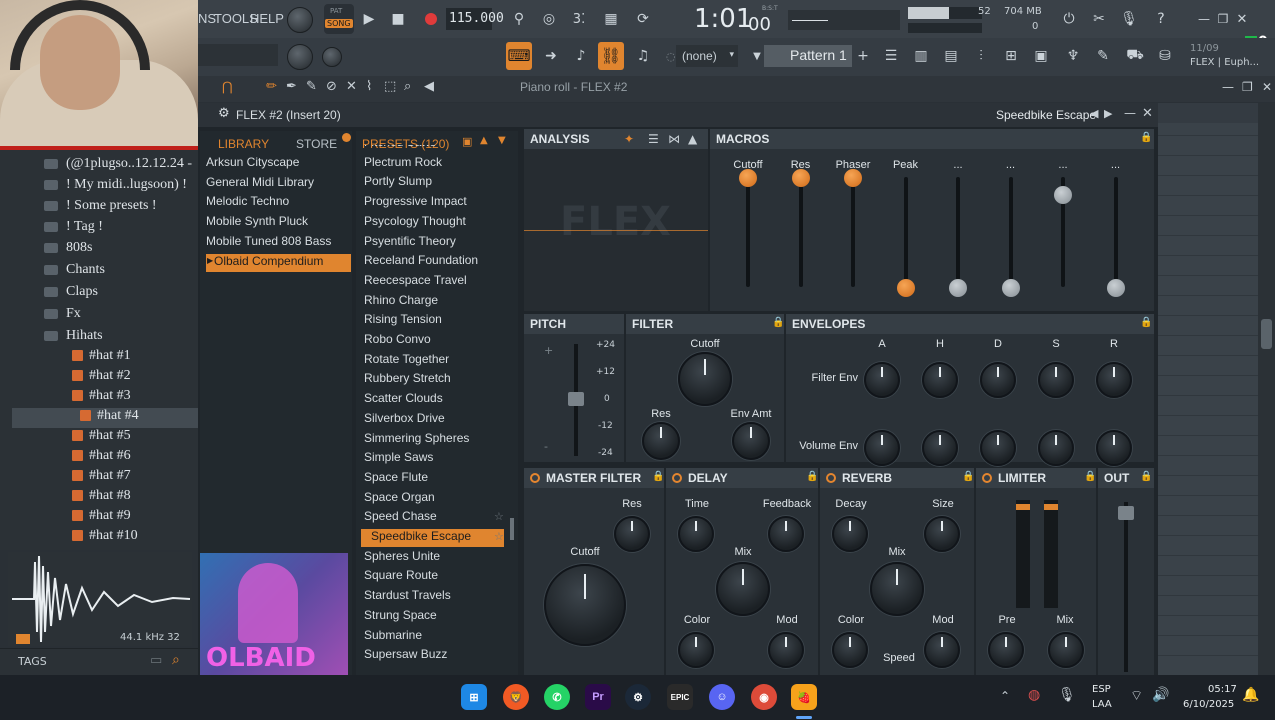 This screenshot has height=720, width=1275. What do you see at coordinates (435, 400) in the screenshot?
I see `preset-item: Scatter Clouds` at bounding box center [435, 400].